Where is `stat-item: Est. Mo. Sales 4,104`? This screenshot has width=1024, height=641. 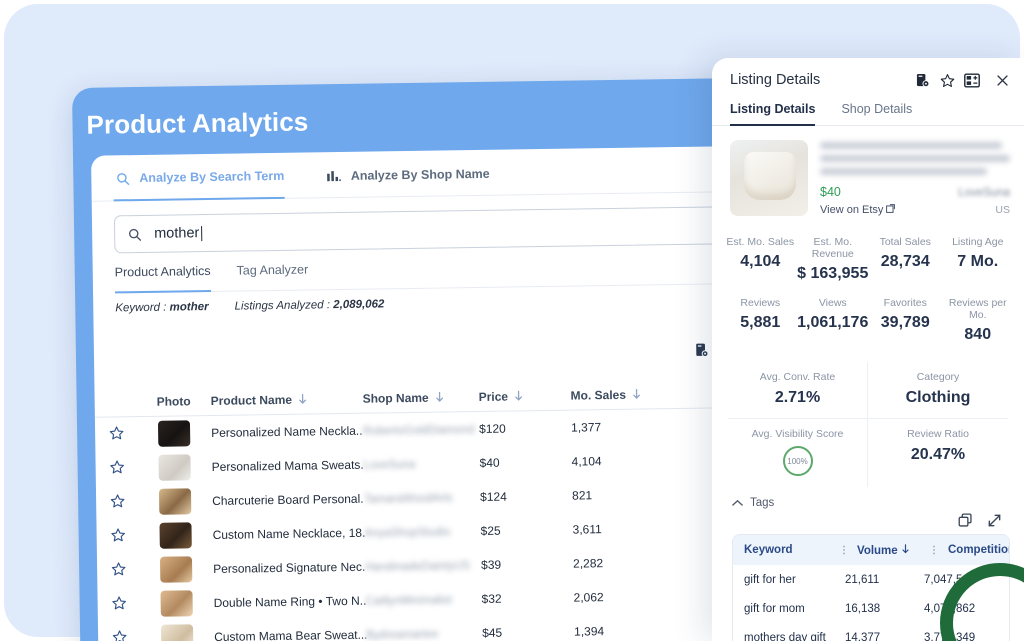
stat-item: Est. Mo. Sales 4,104 is located at coordinates (760, 261).